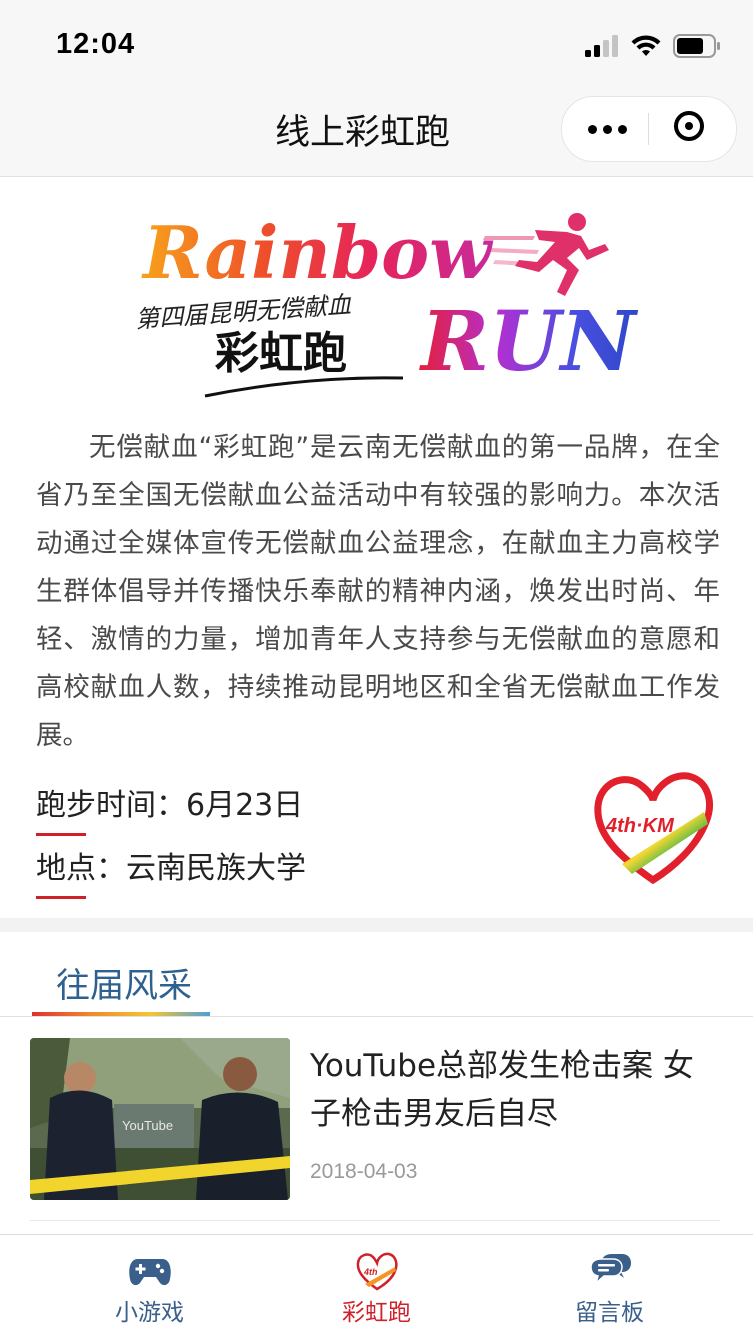 This screenshot has height=1335, width=753. What do you see at coordinates (646, 45) in the screenshot?
I see `wifi-icon` at bounding box center [646, 45].